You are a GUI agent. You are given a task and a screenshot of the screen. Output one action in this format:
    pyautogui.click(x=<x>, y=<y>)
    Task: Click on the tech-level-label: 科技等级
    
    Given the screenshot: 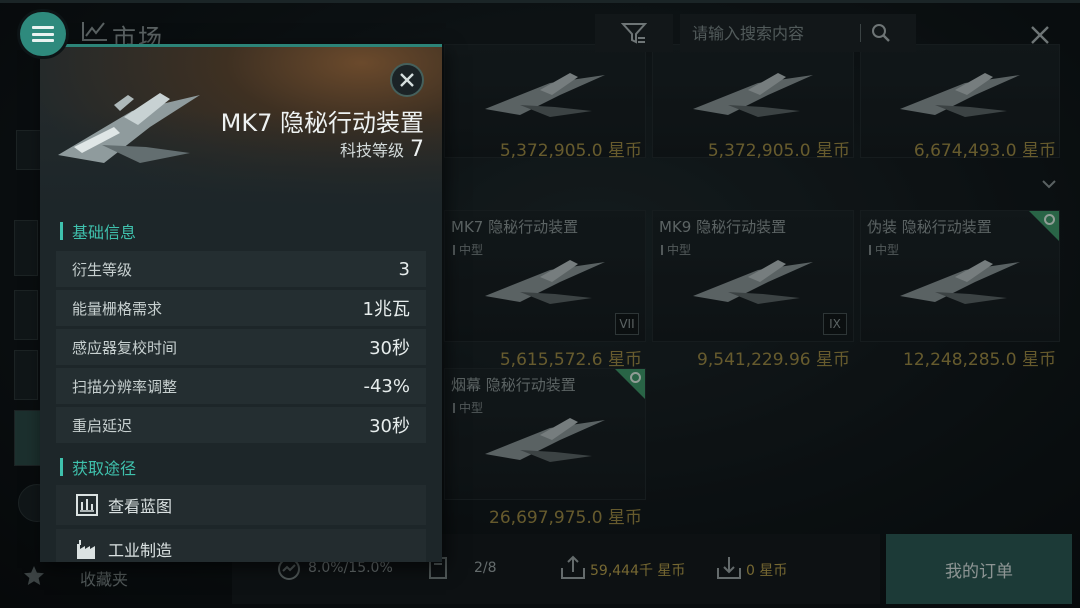 What is the action you would take?
    pyautogui.click(x=371, y=150)
    